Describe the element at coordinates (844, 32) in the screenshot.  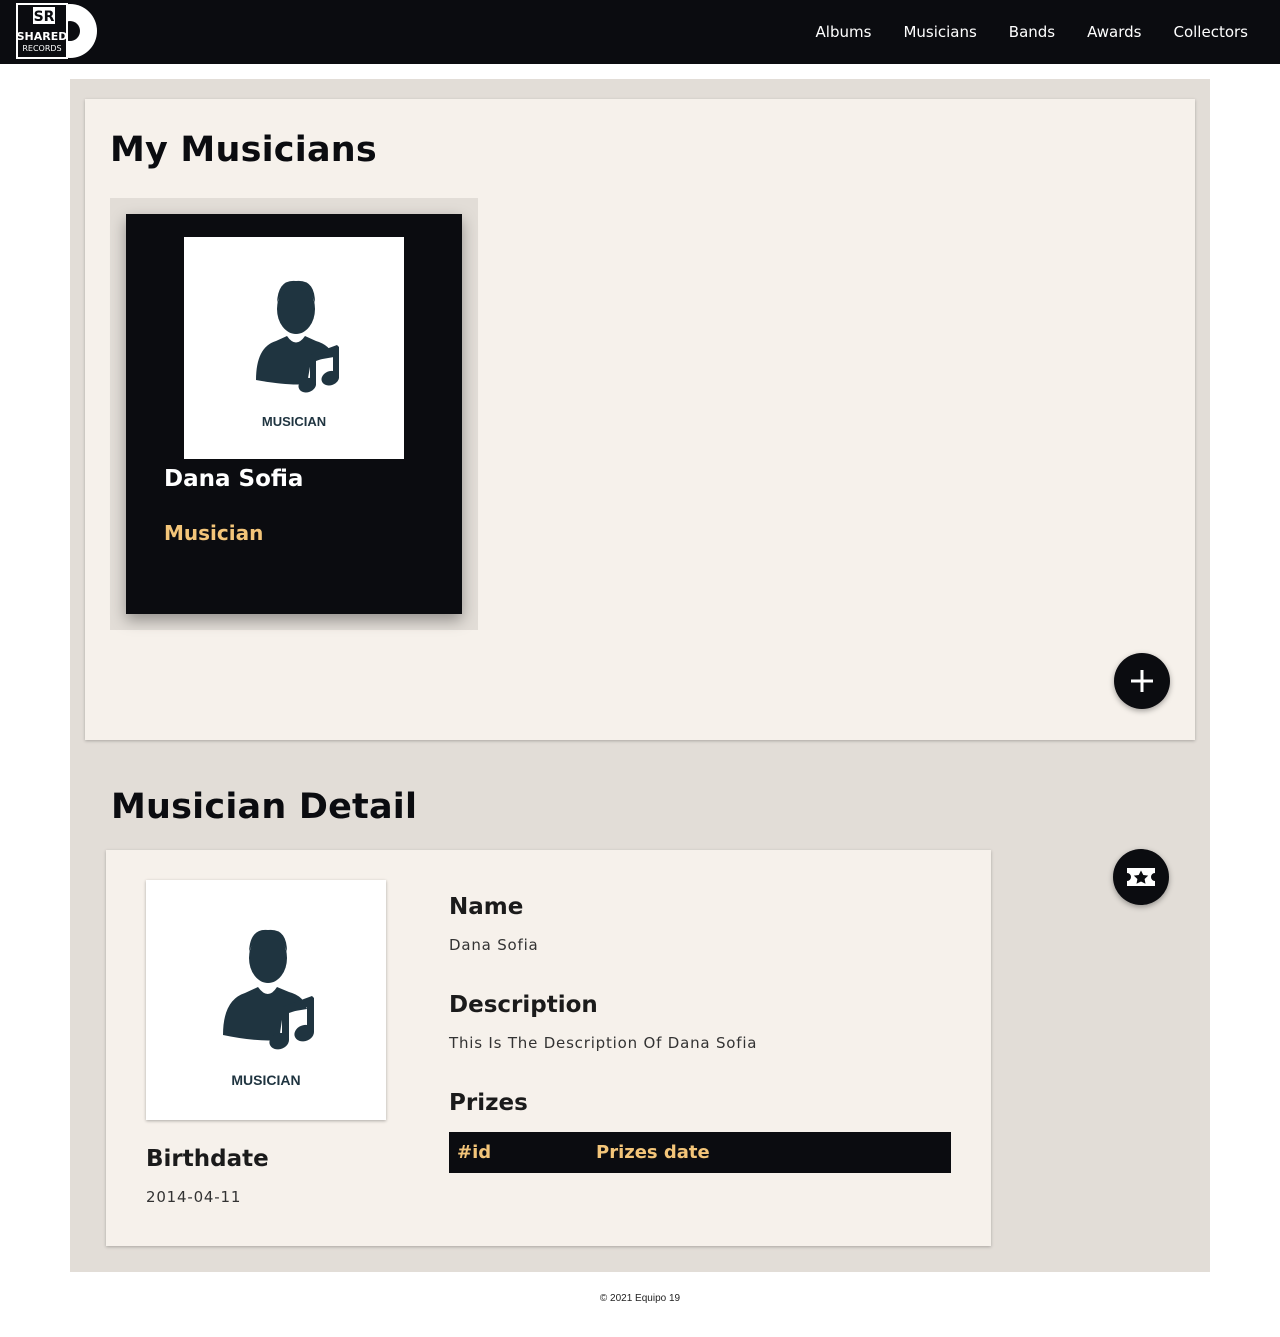
I see `nav-albums: Albums` at that location.